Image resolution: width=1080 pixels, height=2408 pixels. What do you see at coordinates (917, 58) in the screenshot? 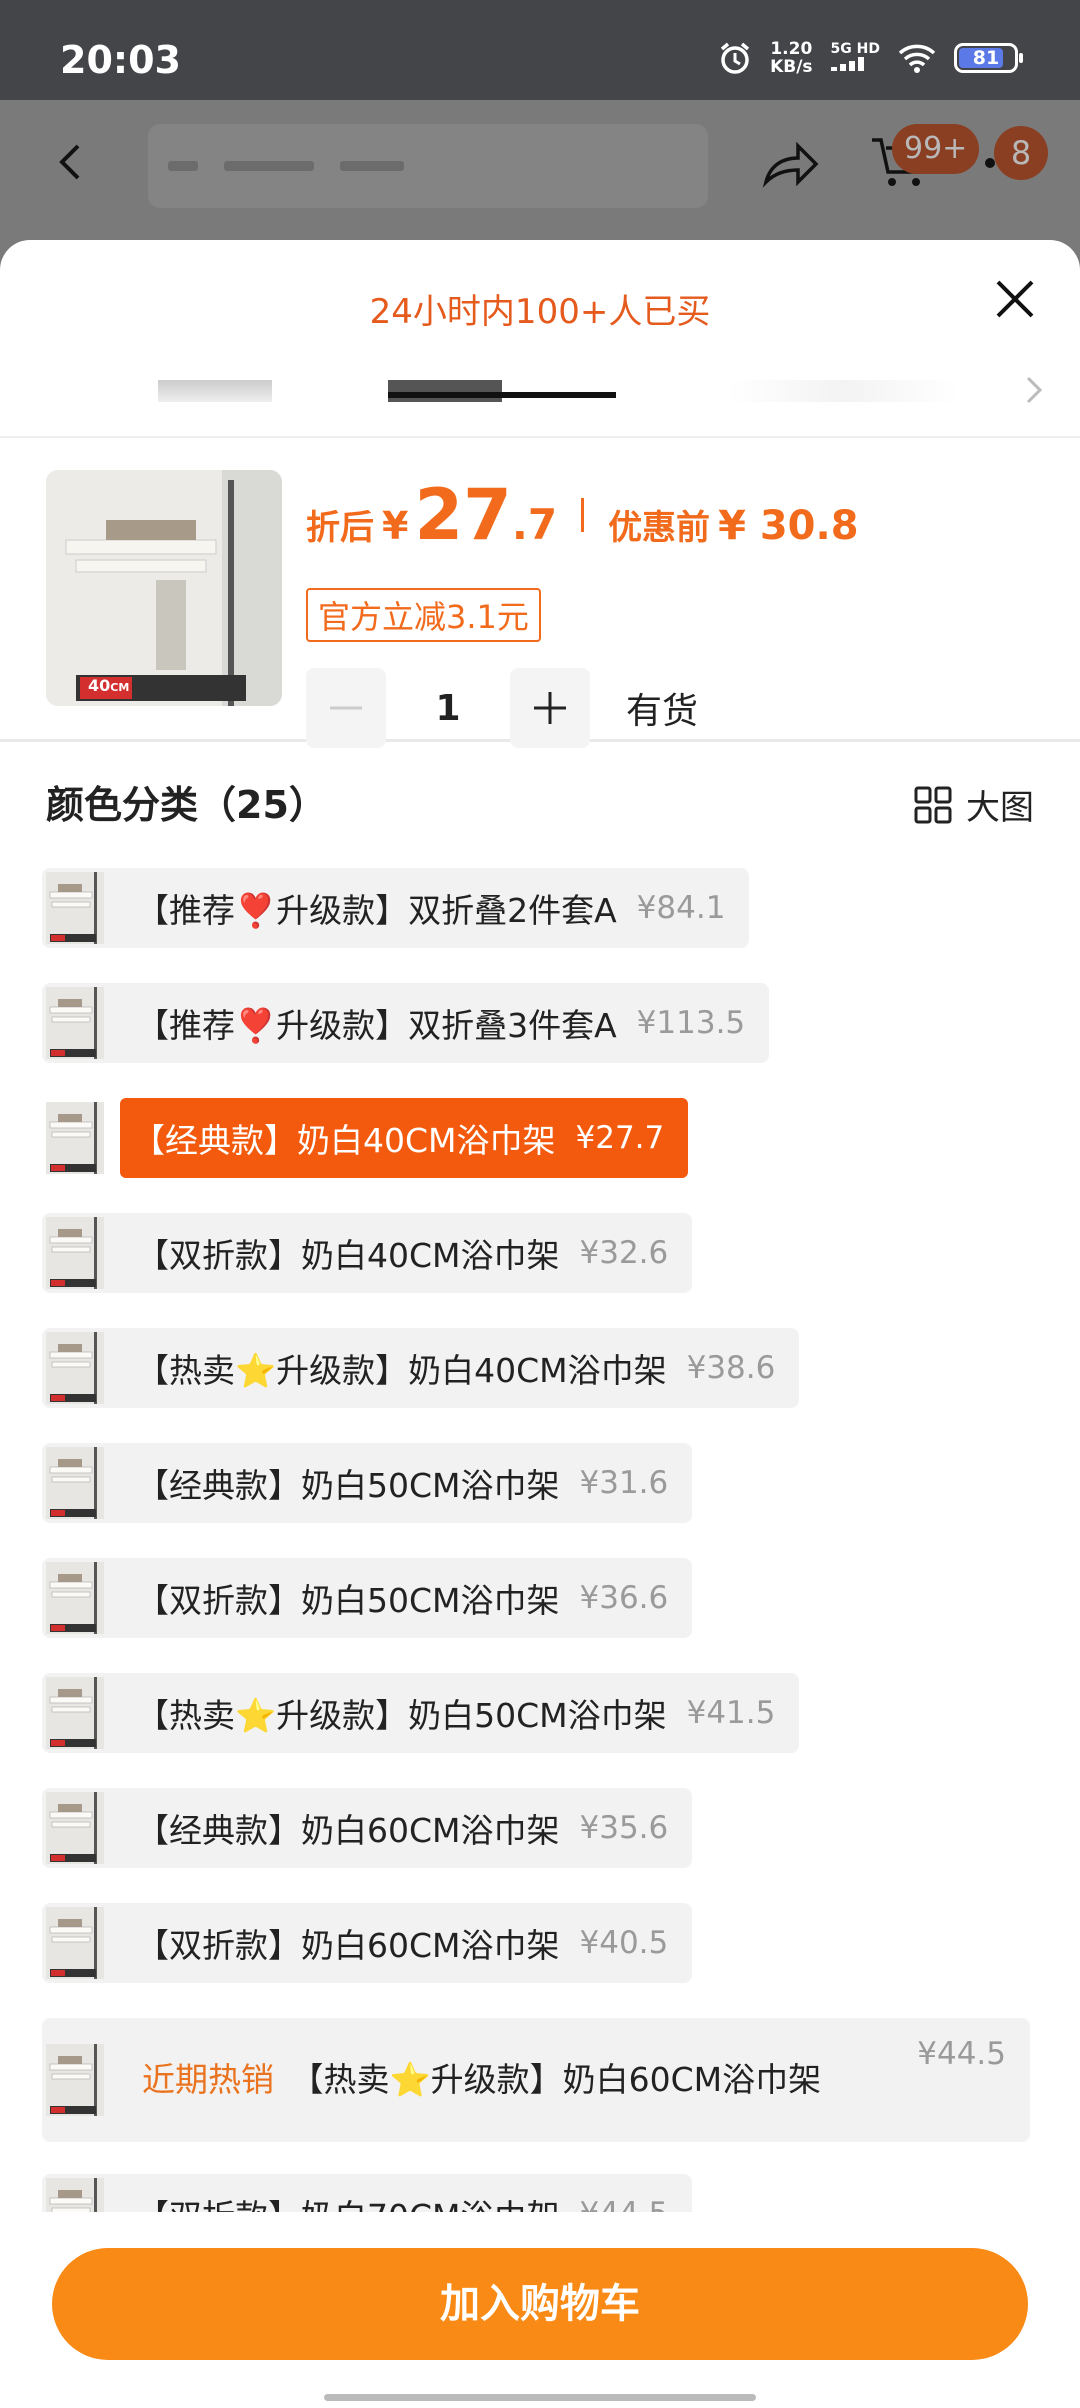
I see `wifi-icon` at bounding box center [917, 58].